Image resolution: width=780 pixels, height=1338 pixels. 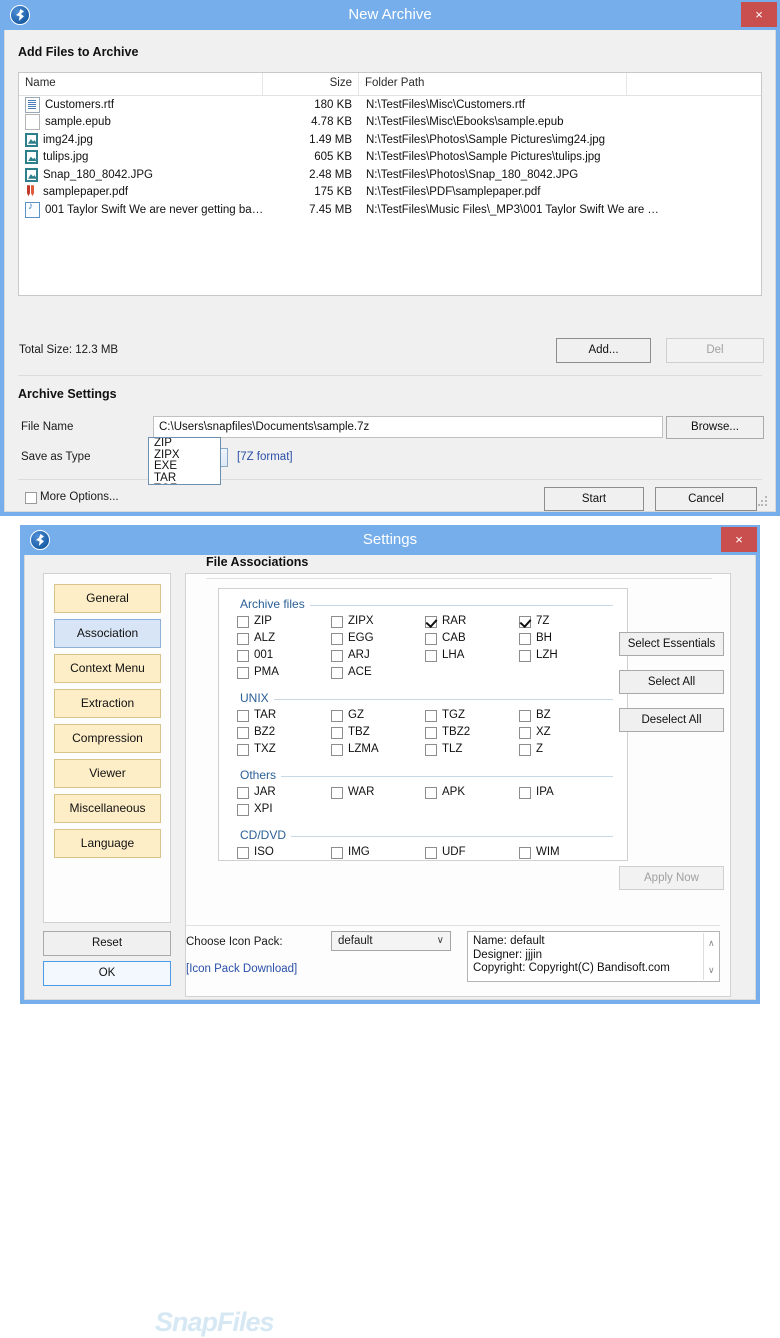 I want to click on dropdown-option: ZIP, so click(x=184, y=444).